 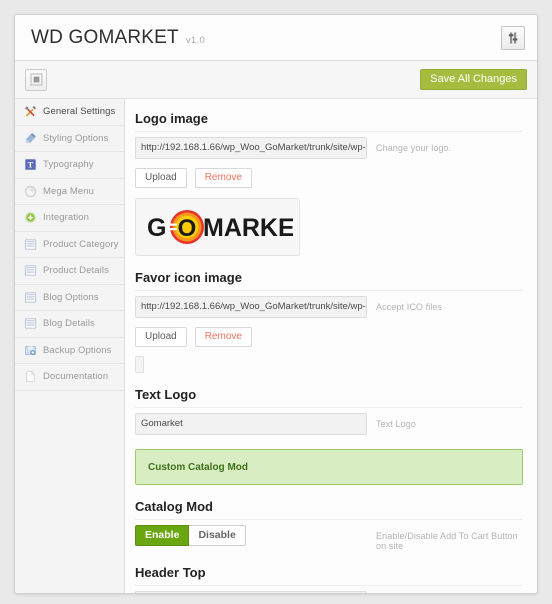 I want to click on document-page-icon, so click(x=30, y=377).